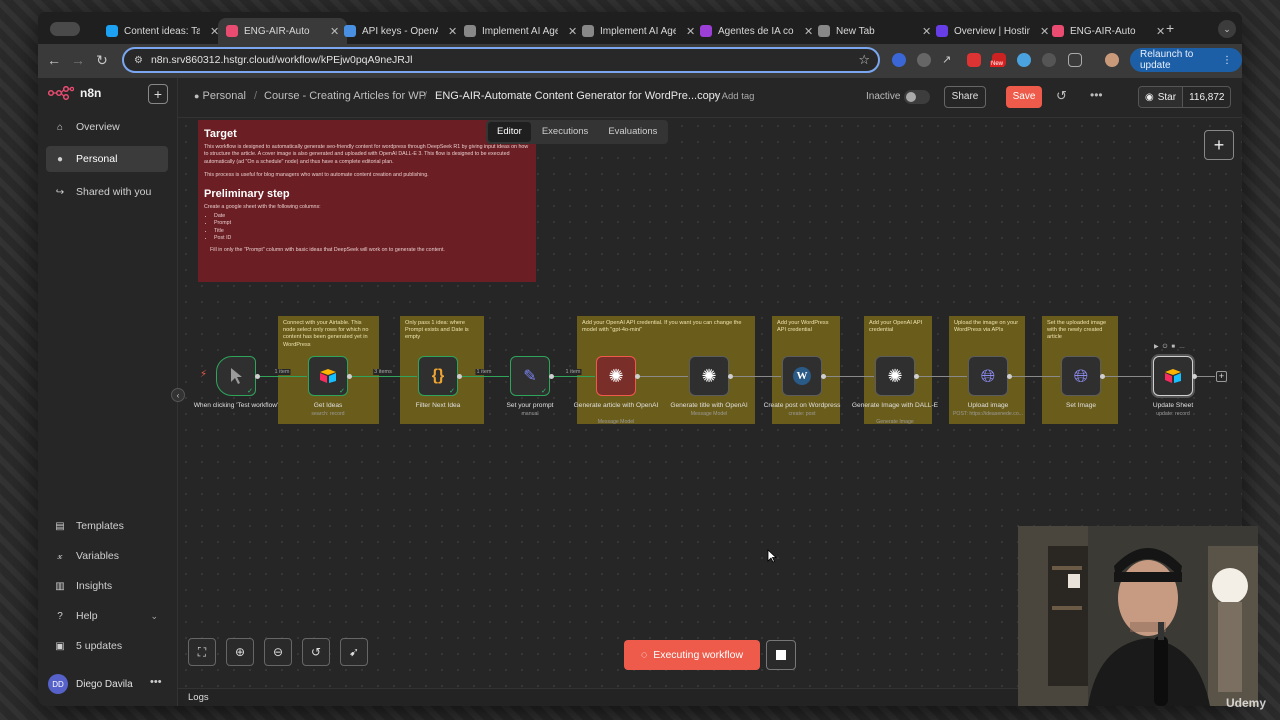 The image size is (1280, 720). Describe the element at coordinates (917, 97) in the screenshot. I see `active-toggle` at that location.